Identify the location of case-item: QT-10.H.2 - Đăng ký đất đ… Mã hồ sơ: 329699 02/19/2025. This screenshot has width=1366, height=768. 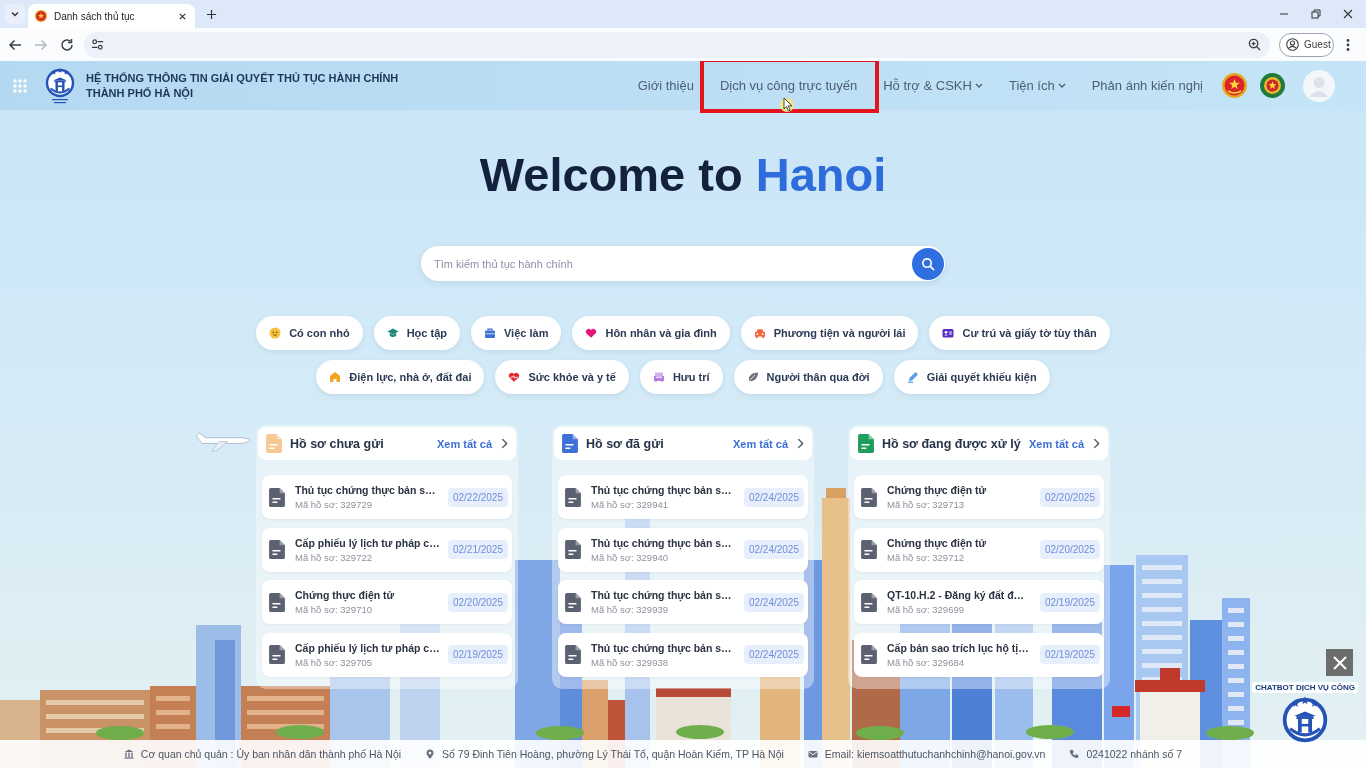
(979, 602).